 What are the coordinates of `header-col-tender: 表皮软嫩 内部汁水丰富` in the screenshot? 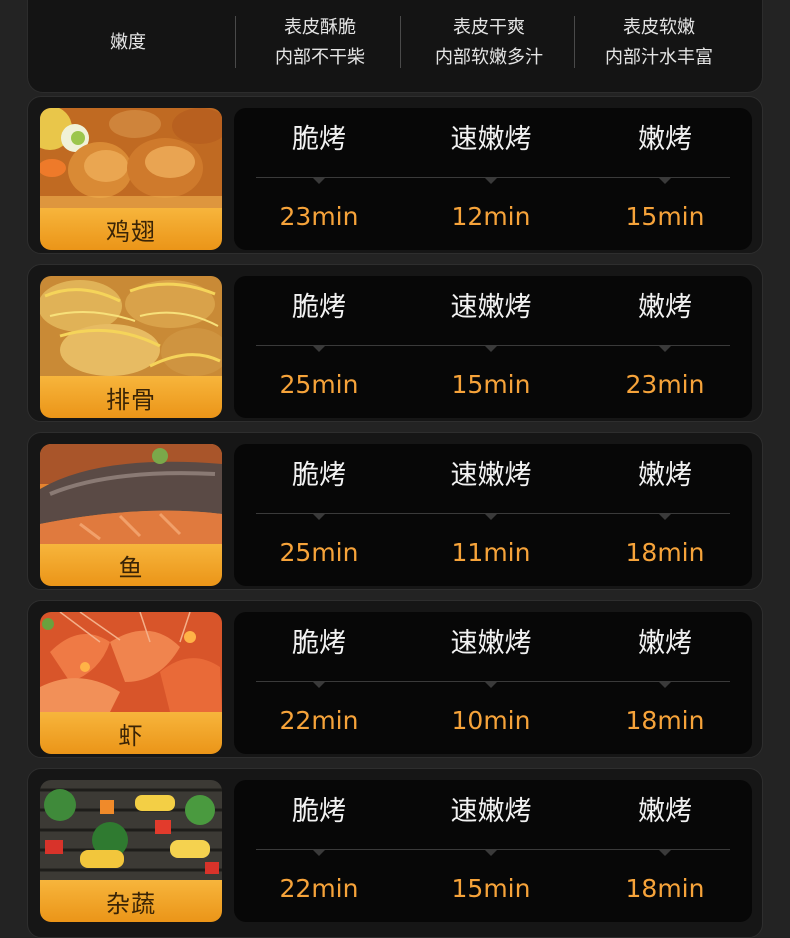 It's located at (659, 43).